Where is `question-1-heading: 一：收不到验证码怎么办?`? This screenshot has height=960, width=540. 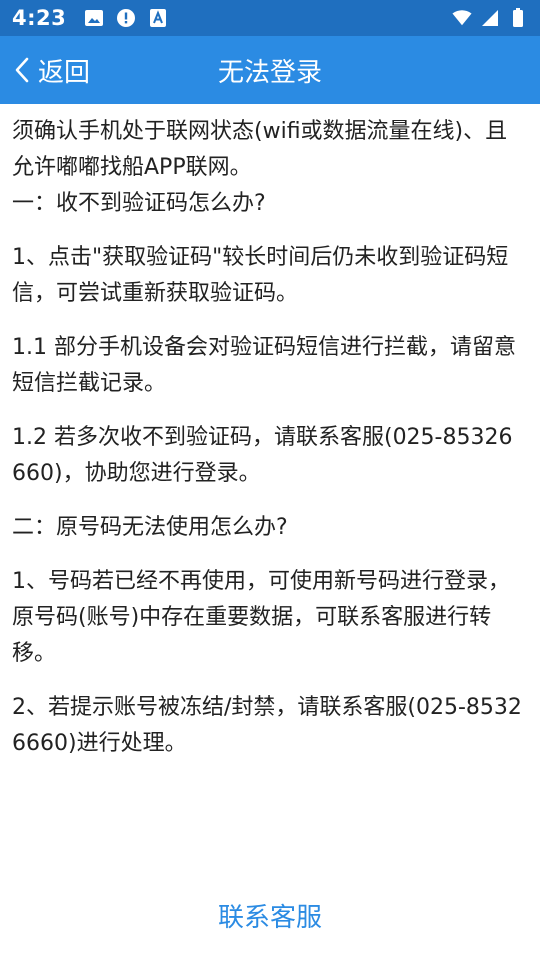 question-1-heading: 一：收不到验证码怎么办? is located at coordinates (139, 203).